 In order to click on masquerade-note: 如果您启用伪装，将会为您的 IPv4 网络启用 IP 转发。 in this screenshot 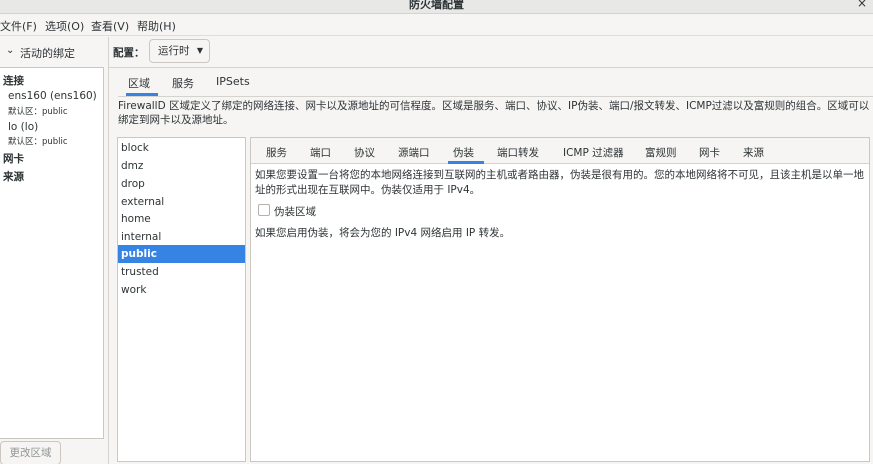, I will do `click(383, 233)`.